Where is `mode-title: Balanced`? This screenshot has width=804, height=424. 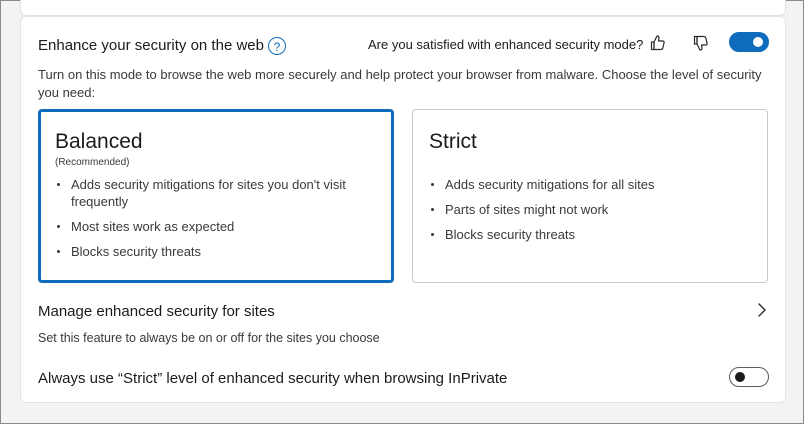 mode-title: Balanced is located at coordinates (99, 141).